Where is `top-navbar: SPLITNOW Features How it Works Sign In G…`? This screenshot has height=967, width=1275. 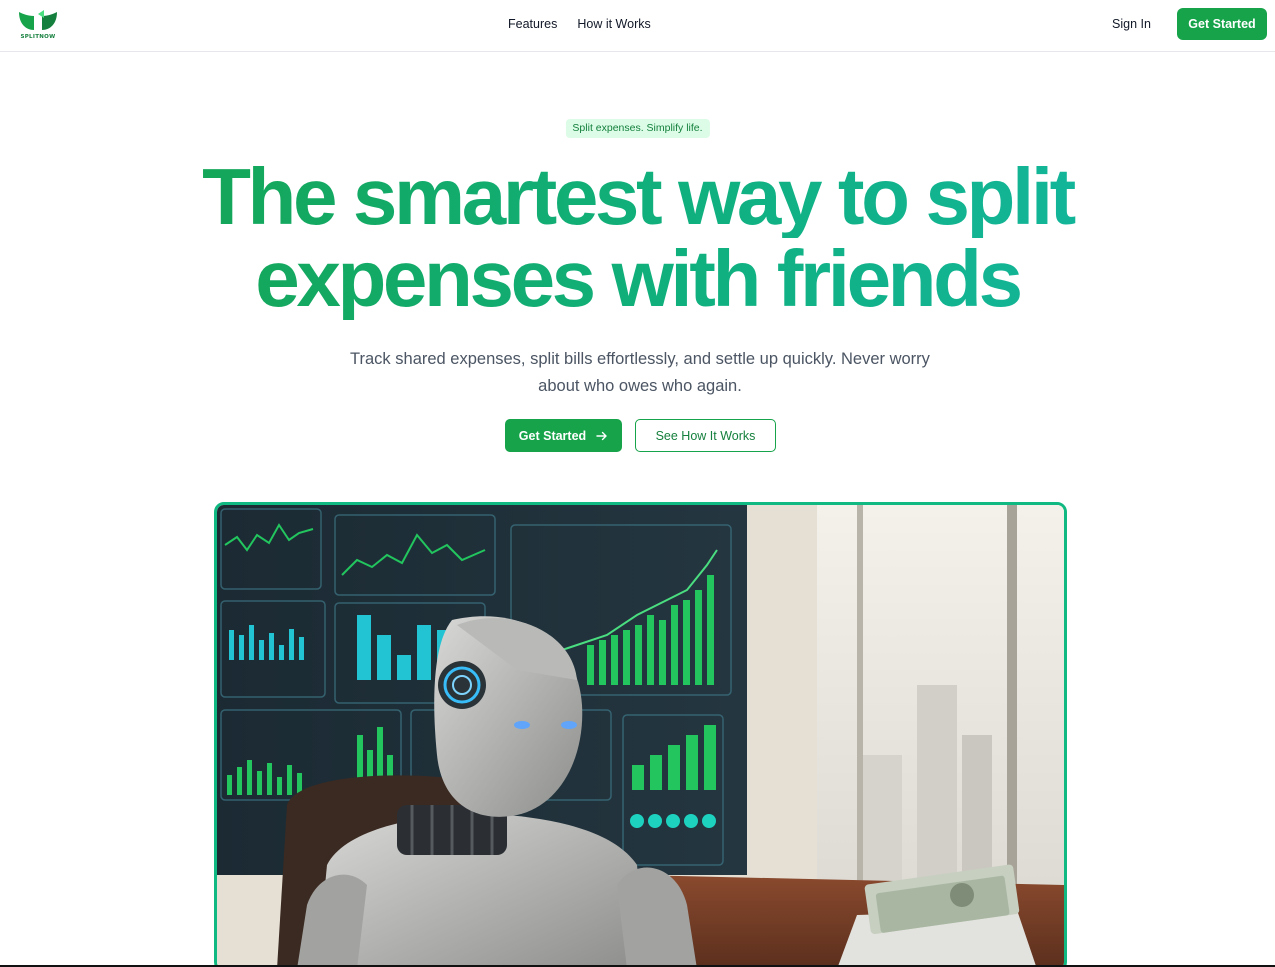
top-navbar: SPLITNOW Features How it Works Sign In G… is located at coordinates (637, 26).